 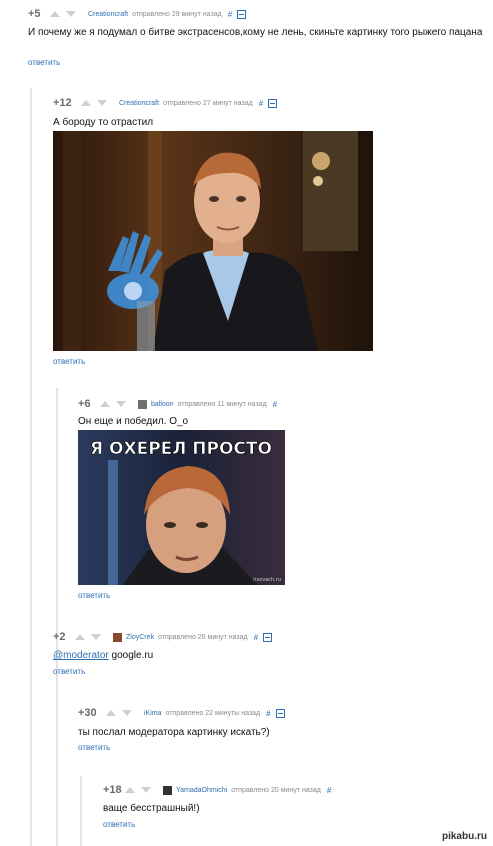 I want to click on comment-time: отправлено 29 минут назад, so click(x=177, y=14).